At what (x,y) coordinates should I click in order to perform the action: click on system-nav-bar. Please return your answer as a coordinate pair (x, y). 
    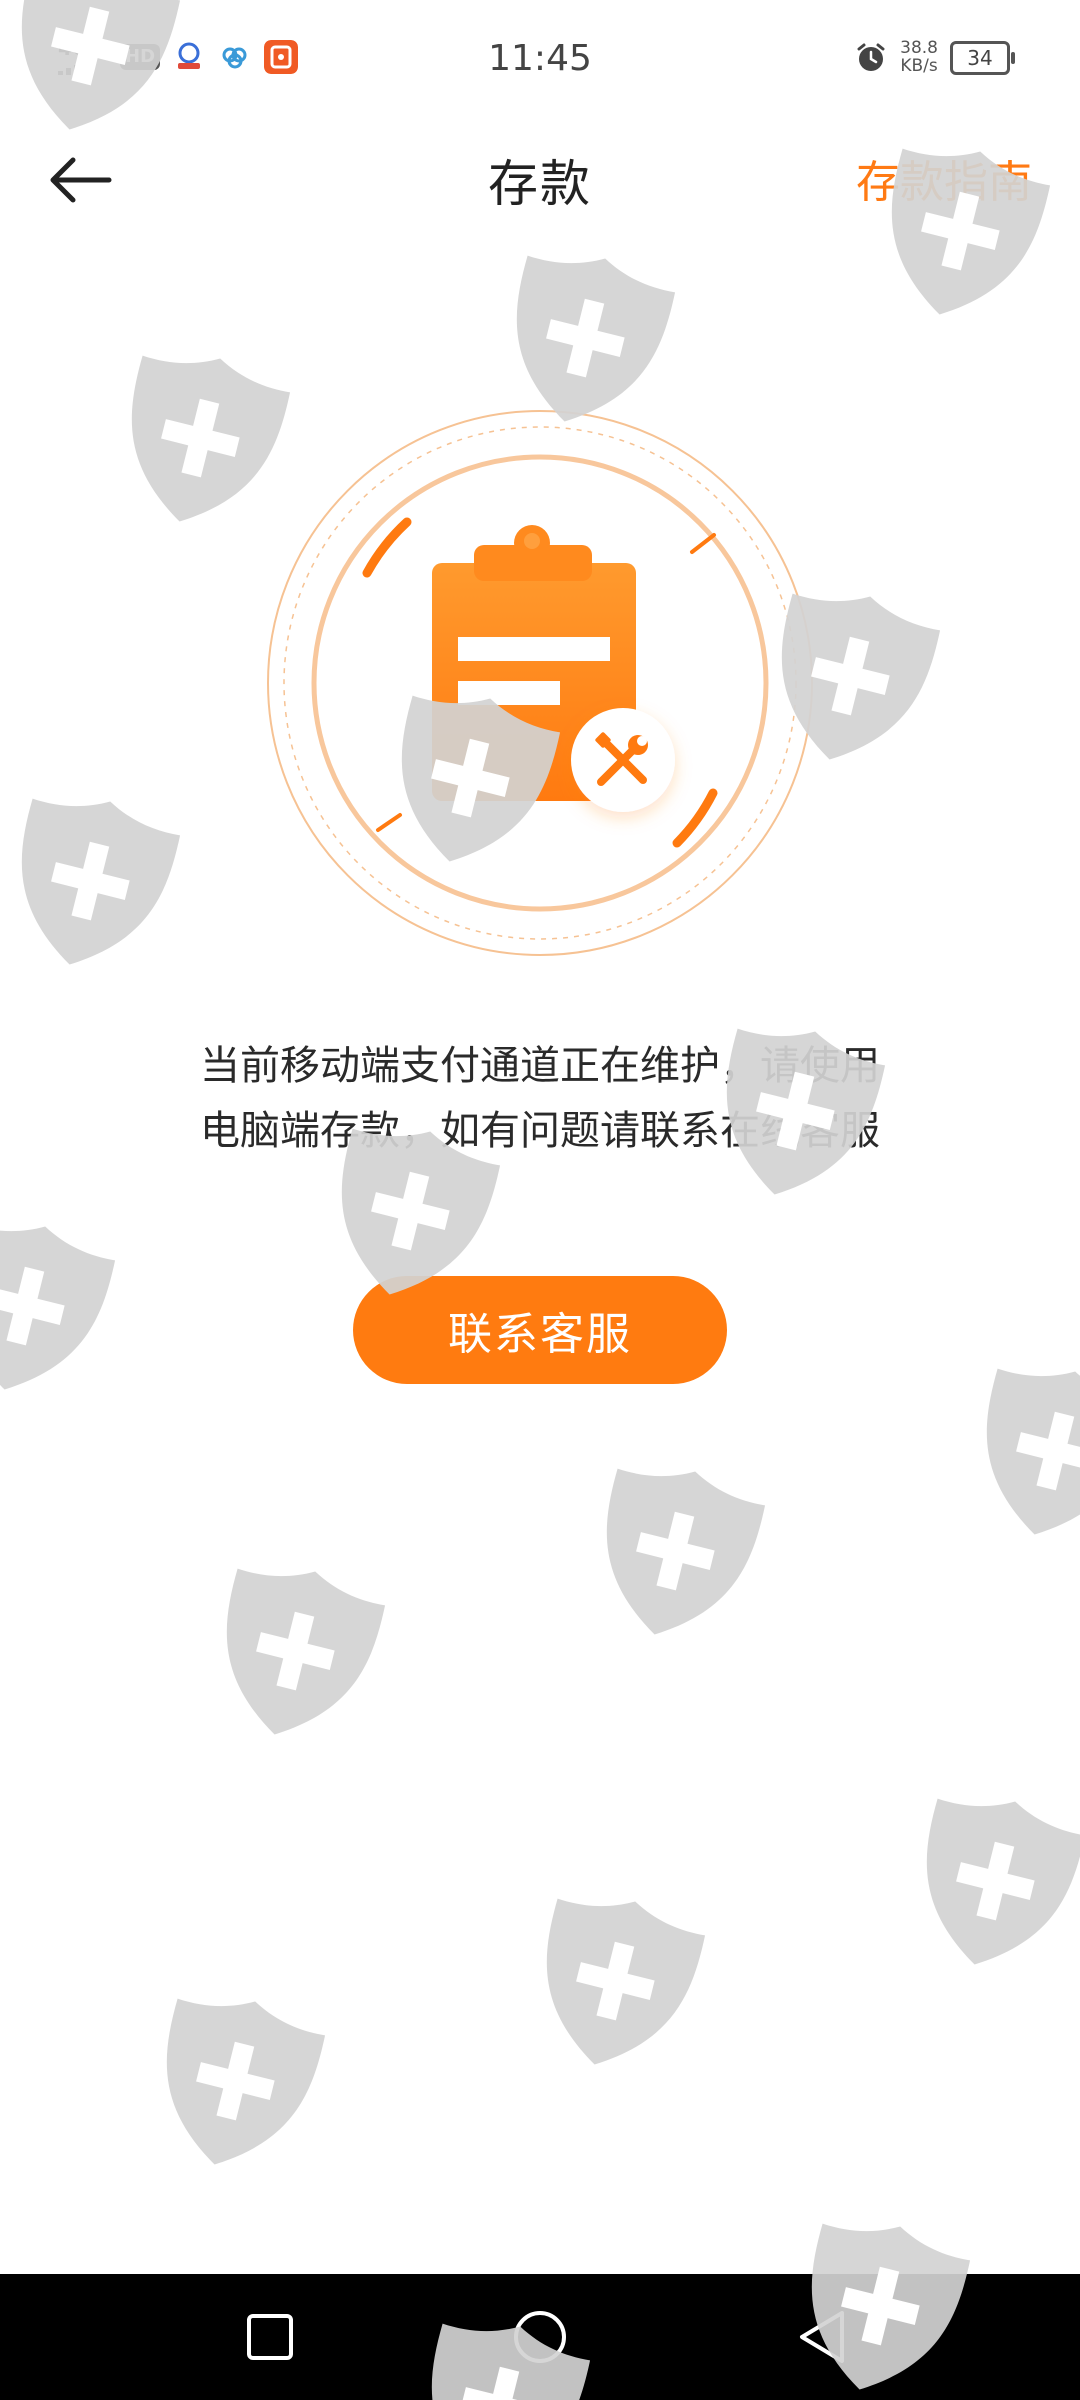
    Looking at the image, I should click on (540, 2337).